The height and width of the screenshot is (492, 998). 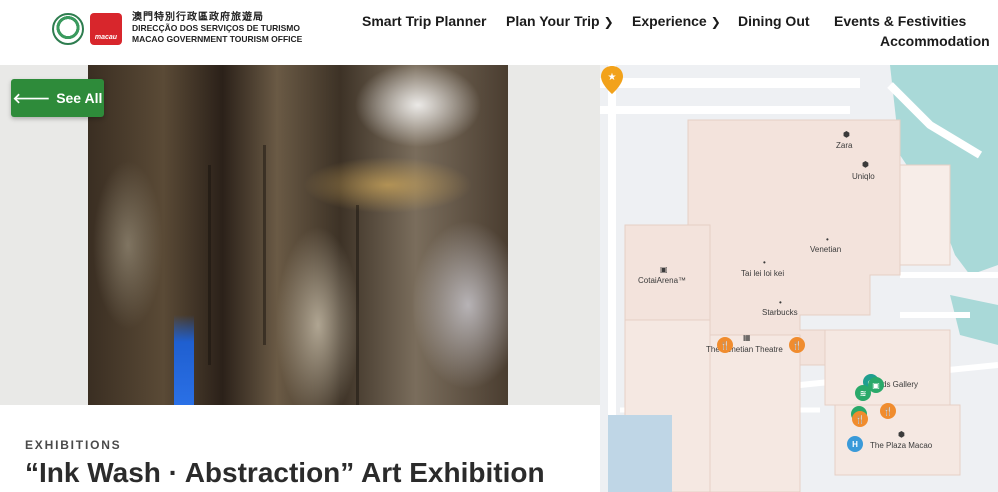 What do you see at coordinates (217, 39) in the screenshot?
I see `logo-en-text: MACAO GOVERNMENT TOURISM OFFICE` at bounding box center [217, 39].